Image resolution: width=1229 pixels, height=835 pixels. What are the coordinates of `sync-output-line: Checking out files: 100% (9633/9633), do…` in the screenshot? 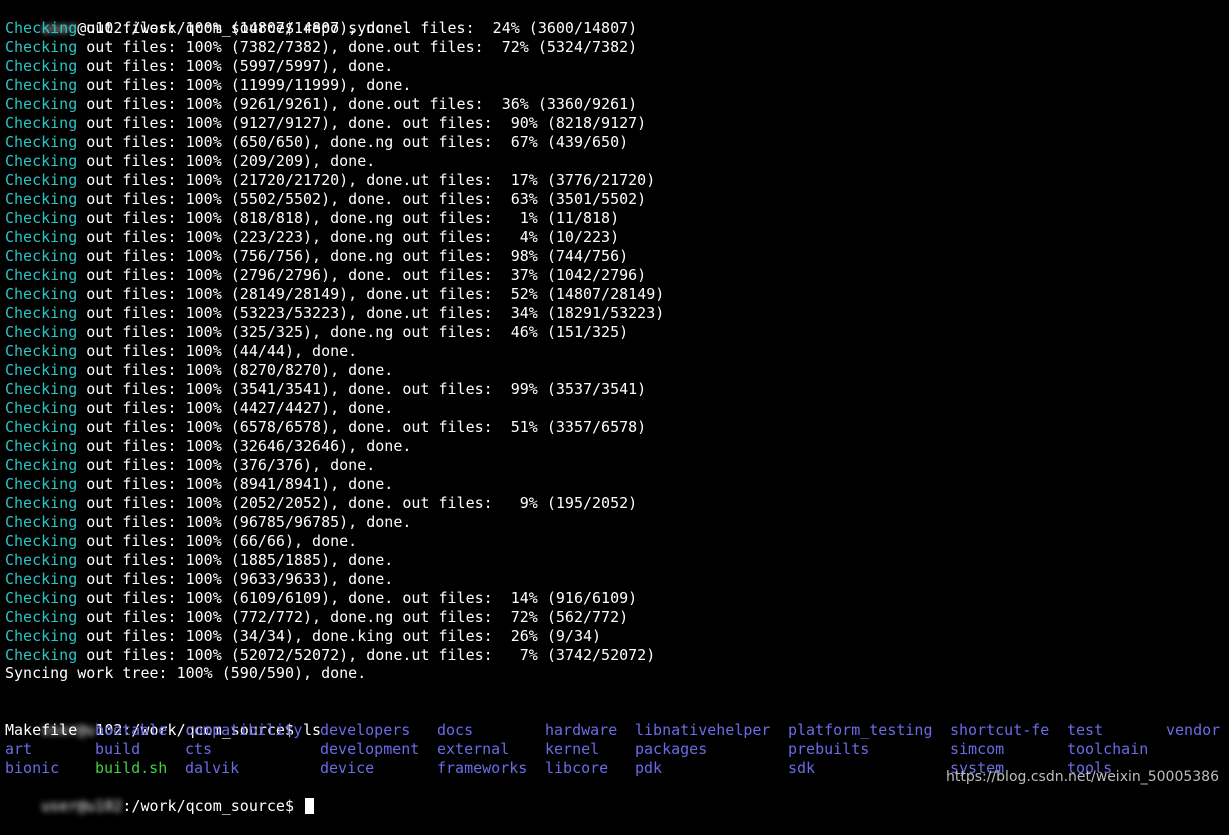 It's located at (199, 579).